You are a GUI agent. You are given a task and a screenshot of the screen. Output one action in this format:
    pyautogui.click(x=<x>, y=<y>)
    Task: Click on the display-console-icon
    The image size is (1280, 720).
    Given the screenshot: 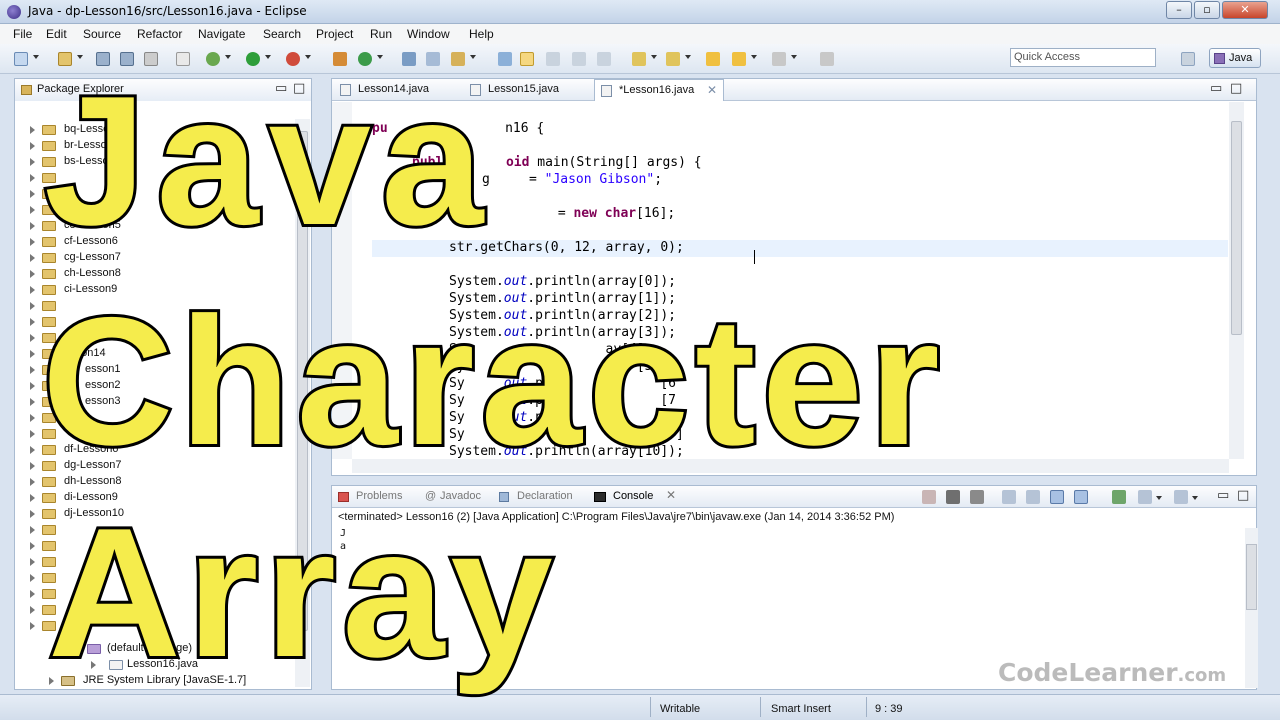 What is the action you would take?
    pyautogui.click(x=1145, y=497)
    